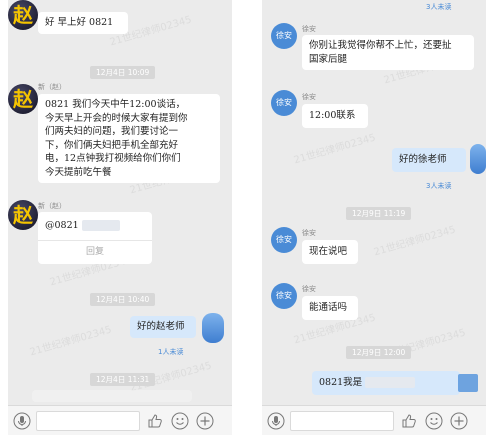 The image size is (493, 435). Describe the element at coordinates (123, 299) in the screenshot. I see `timestamp: 12月4日 10:40` at that location.